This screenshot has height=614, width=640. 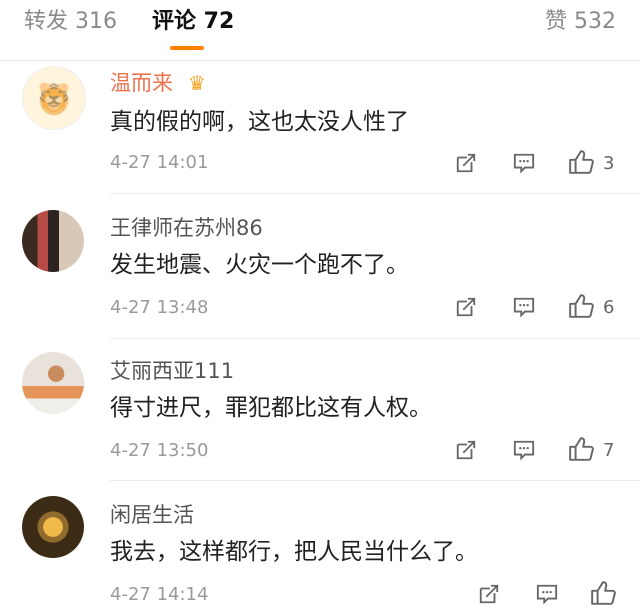 What do you see at coordinates (489, 594) in the screenshot?
I see `share-icon` at bounding box center [489, 594].